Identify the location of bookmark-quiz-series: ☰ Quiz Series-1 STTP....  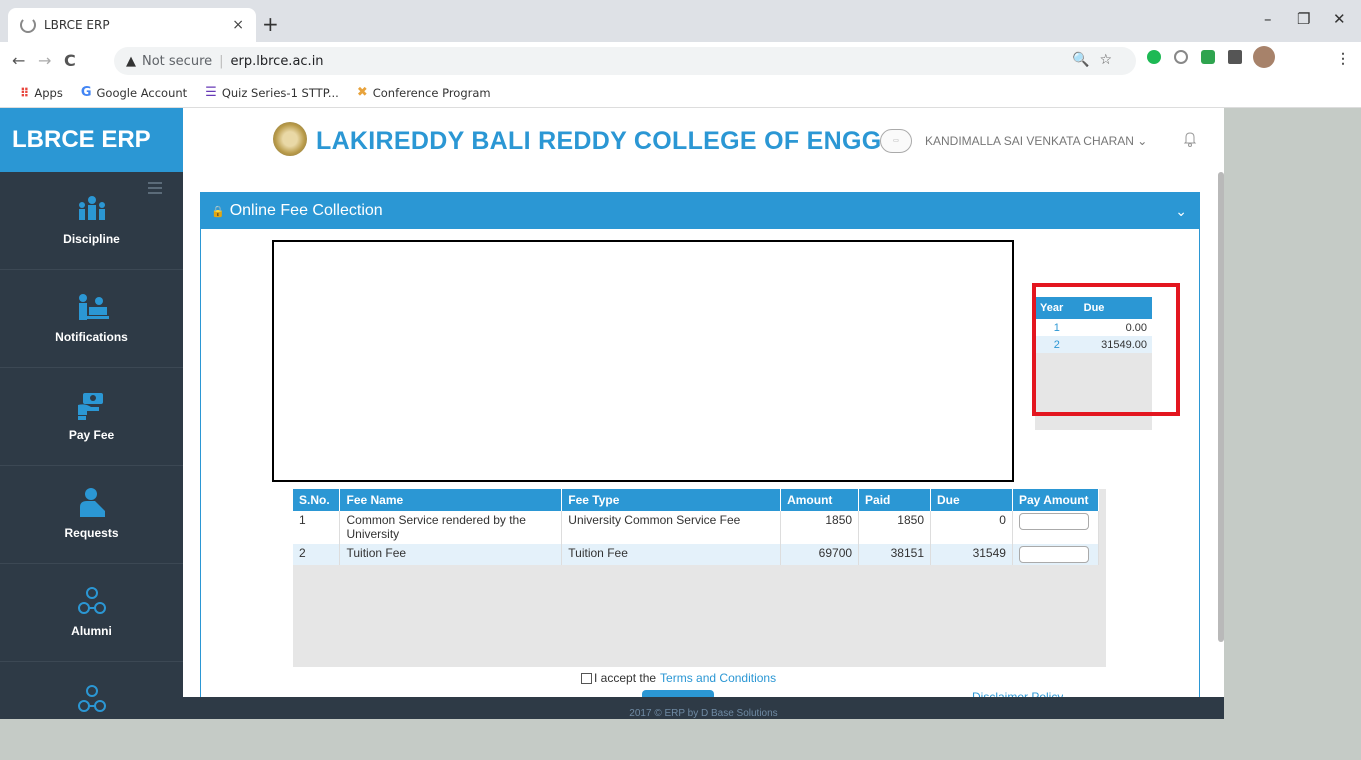
(272, 92).